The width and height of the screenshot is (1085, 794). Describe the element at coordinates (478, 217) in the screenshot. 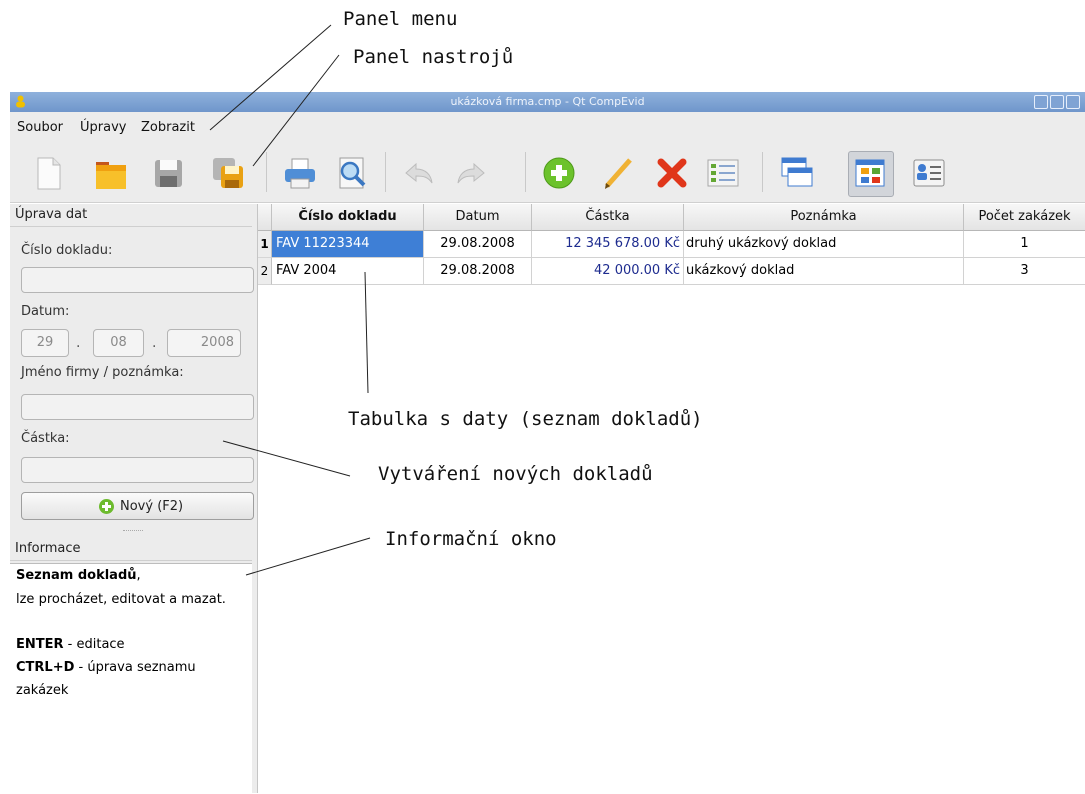

I see `column-header-date: Datum` at that location.